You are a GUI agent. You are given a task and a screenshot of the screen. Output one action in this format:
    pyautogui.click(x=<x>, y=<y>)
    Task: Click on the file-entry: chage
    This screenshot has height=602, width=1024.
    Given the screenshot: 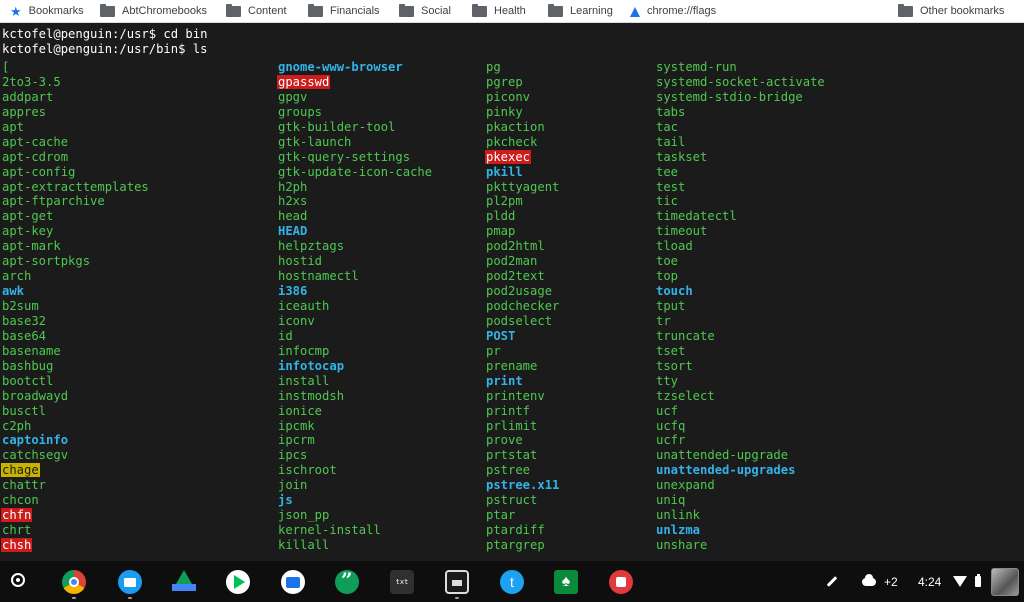 What is the action you would take?
    pyautogui.click(x=75, y=470)
    